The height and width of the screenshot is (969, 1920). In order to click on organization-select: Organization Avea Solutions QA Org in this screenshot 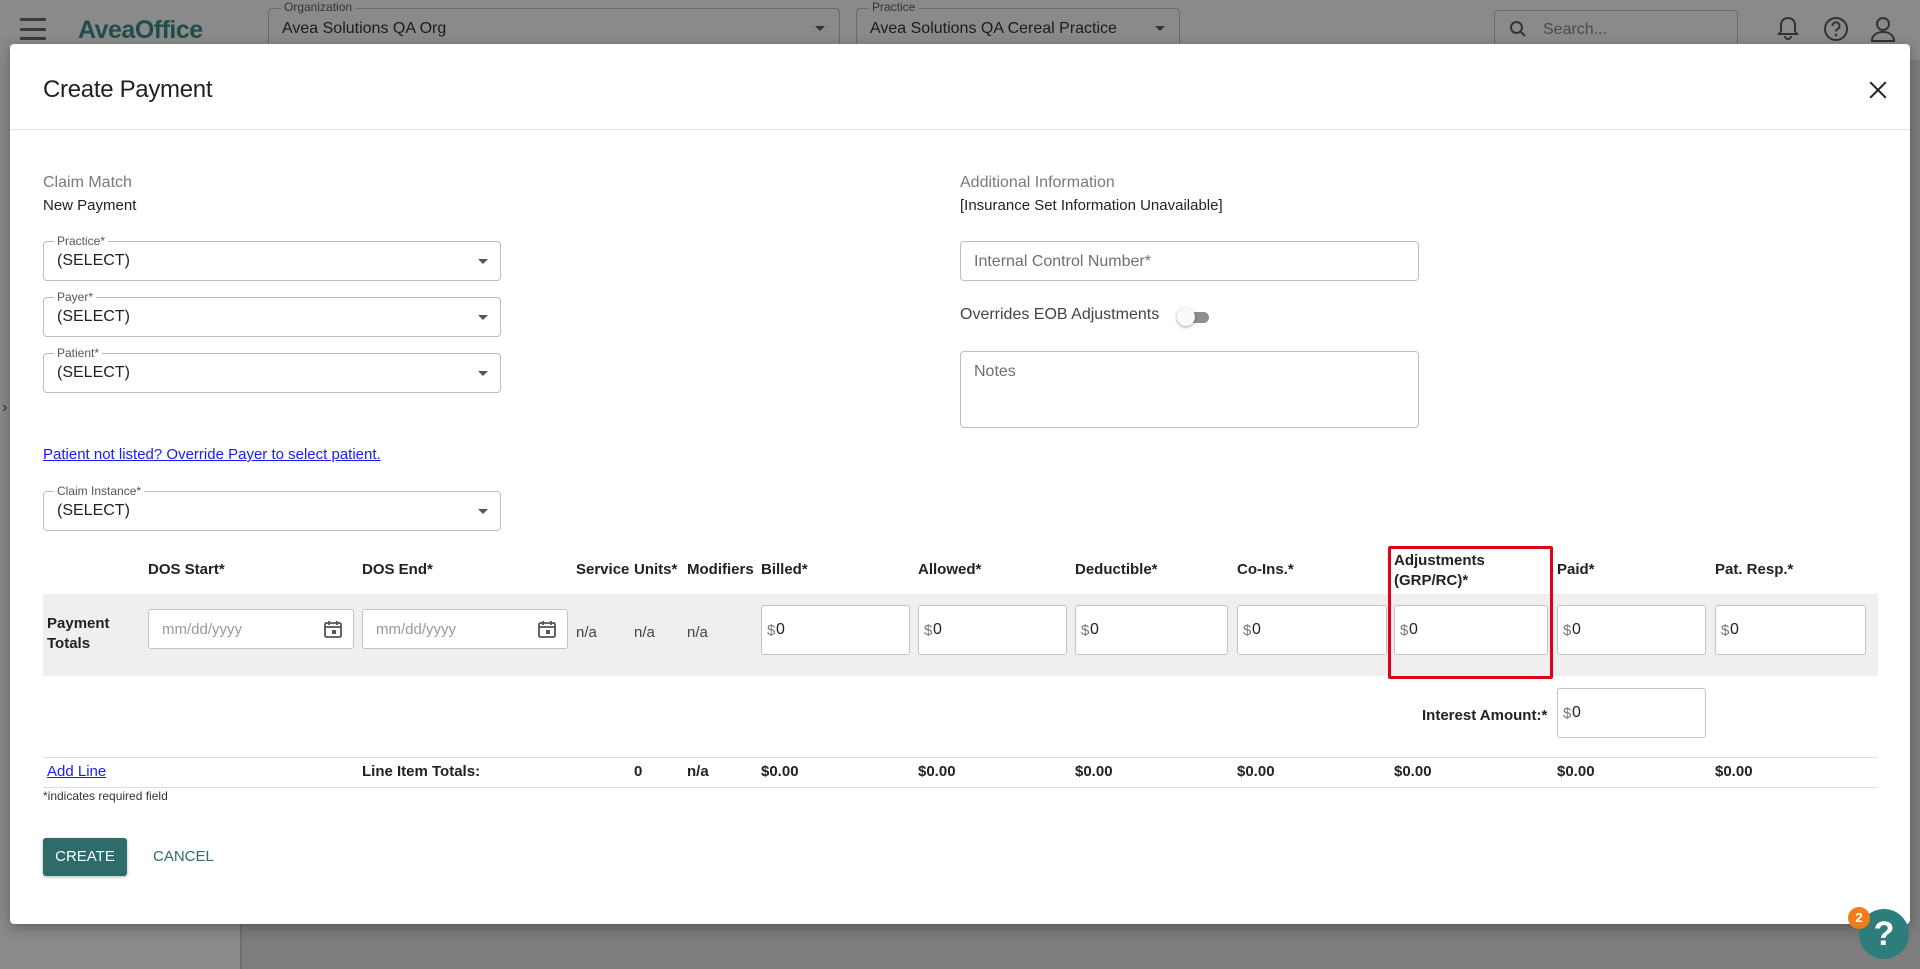, I will do `click(554, 24)`.